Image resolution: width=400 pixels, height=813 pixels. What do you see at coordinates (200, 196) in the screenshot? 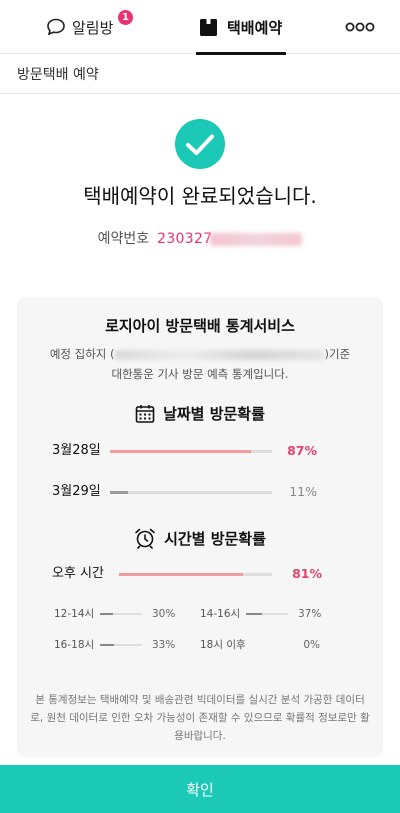
I see `completion-title: 택배예약이 완료되었습니다.` at bounding box center [200, 196].